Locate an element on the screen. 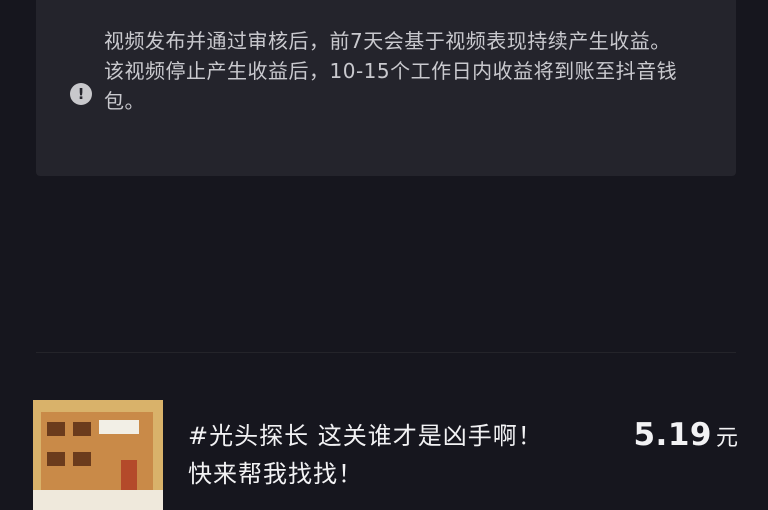 Image resolution: width=768 pixels, height=510 pixels. thumbnail-strip is located at coordinates (98, 500).